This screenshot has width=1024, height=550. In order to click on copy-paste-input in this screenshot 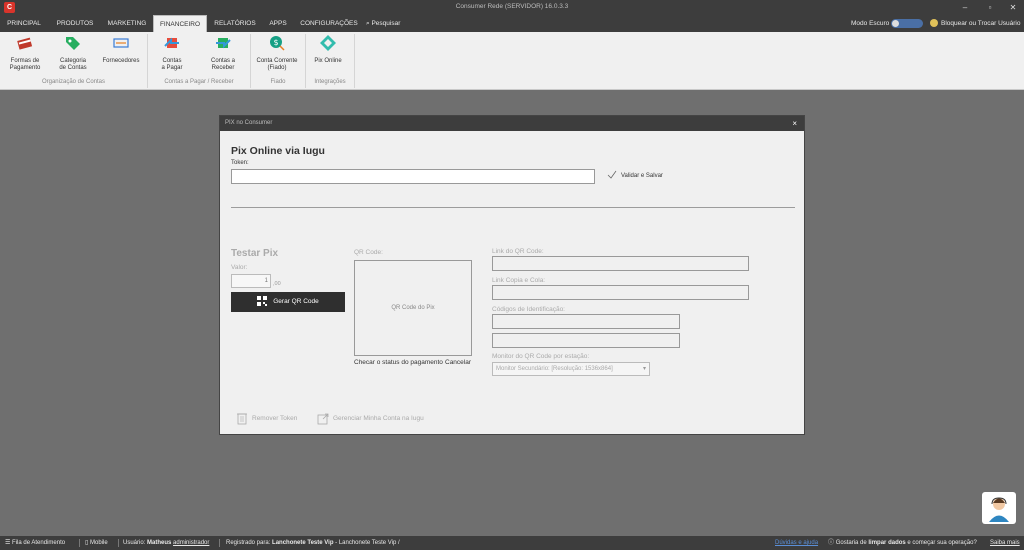, I will do `click(620, 292)`.